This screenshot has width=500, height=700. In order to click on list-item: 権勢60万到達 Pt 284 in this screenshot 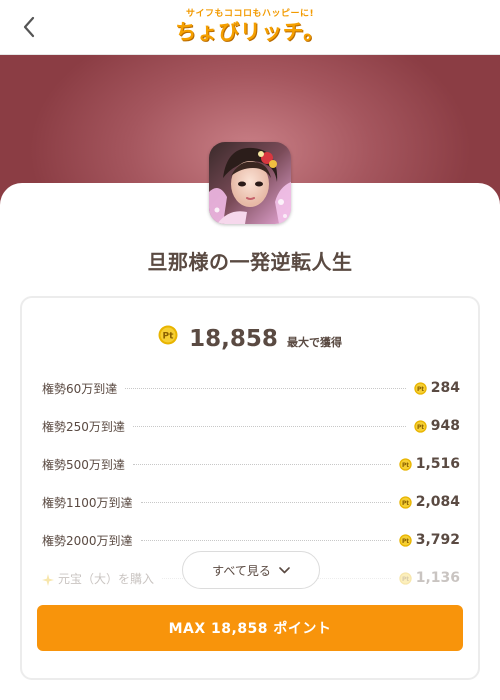, I will do `click(251, 388)`.